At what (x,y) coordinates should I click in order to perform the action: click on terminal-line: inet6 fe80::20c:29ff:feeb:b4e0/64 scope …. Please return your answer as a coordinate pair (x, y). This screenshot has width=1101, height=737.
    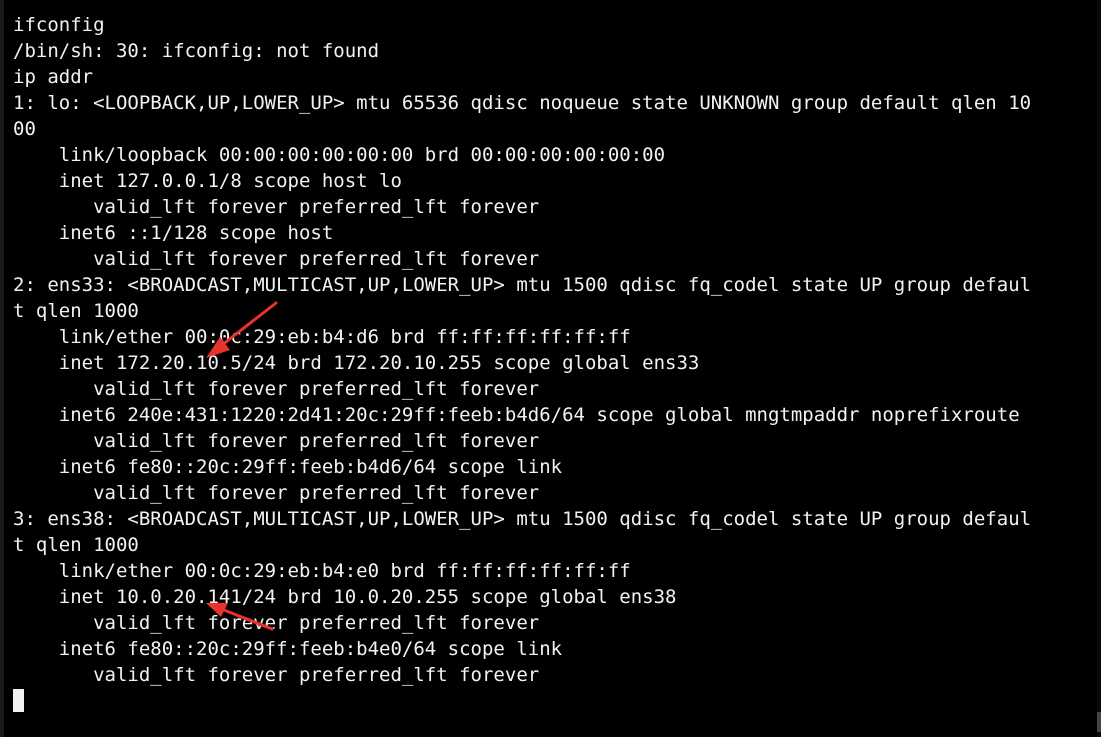
    Looking at the image, I should click on (288, 649).